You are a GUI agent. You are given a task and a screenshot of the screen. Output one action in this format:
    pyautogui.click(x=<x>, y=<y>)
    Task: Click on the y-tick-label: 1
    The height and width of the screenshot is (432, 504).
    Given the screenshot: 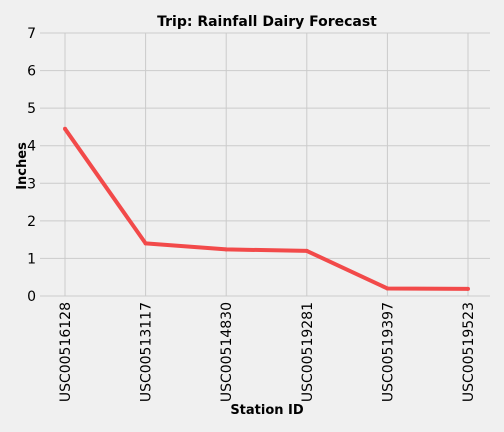 What is the action you would take?
    pyautogui.click(x=31, y=259)
    